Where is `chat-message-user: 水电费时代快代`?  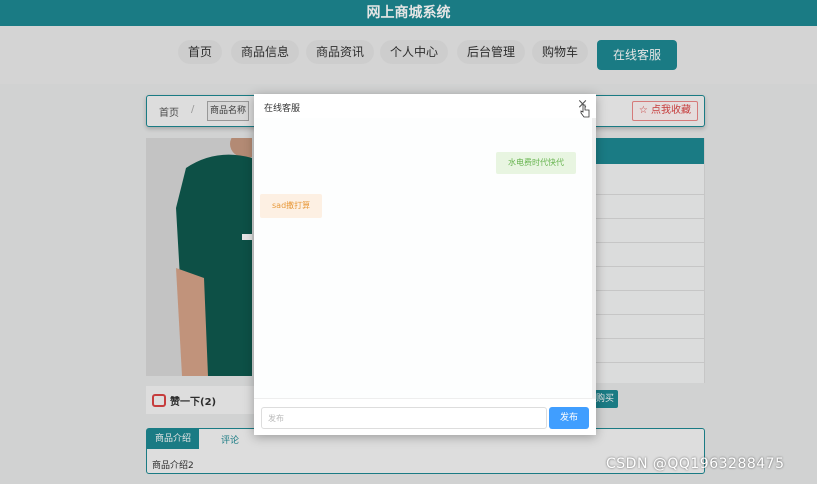
chat-message-user: 水电费时代快代 is located at coordinates (536, 163).